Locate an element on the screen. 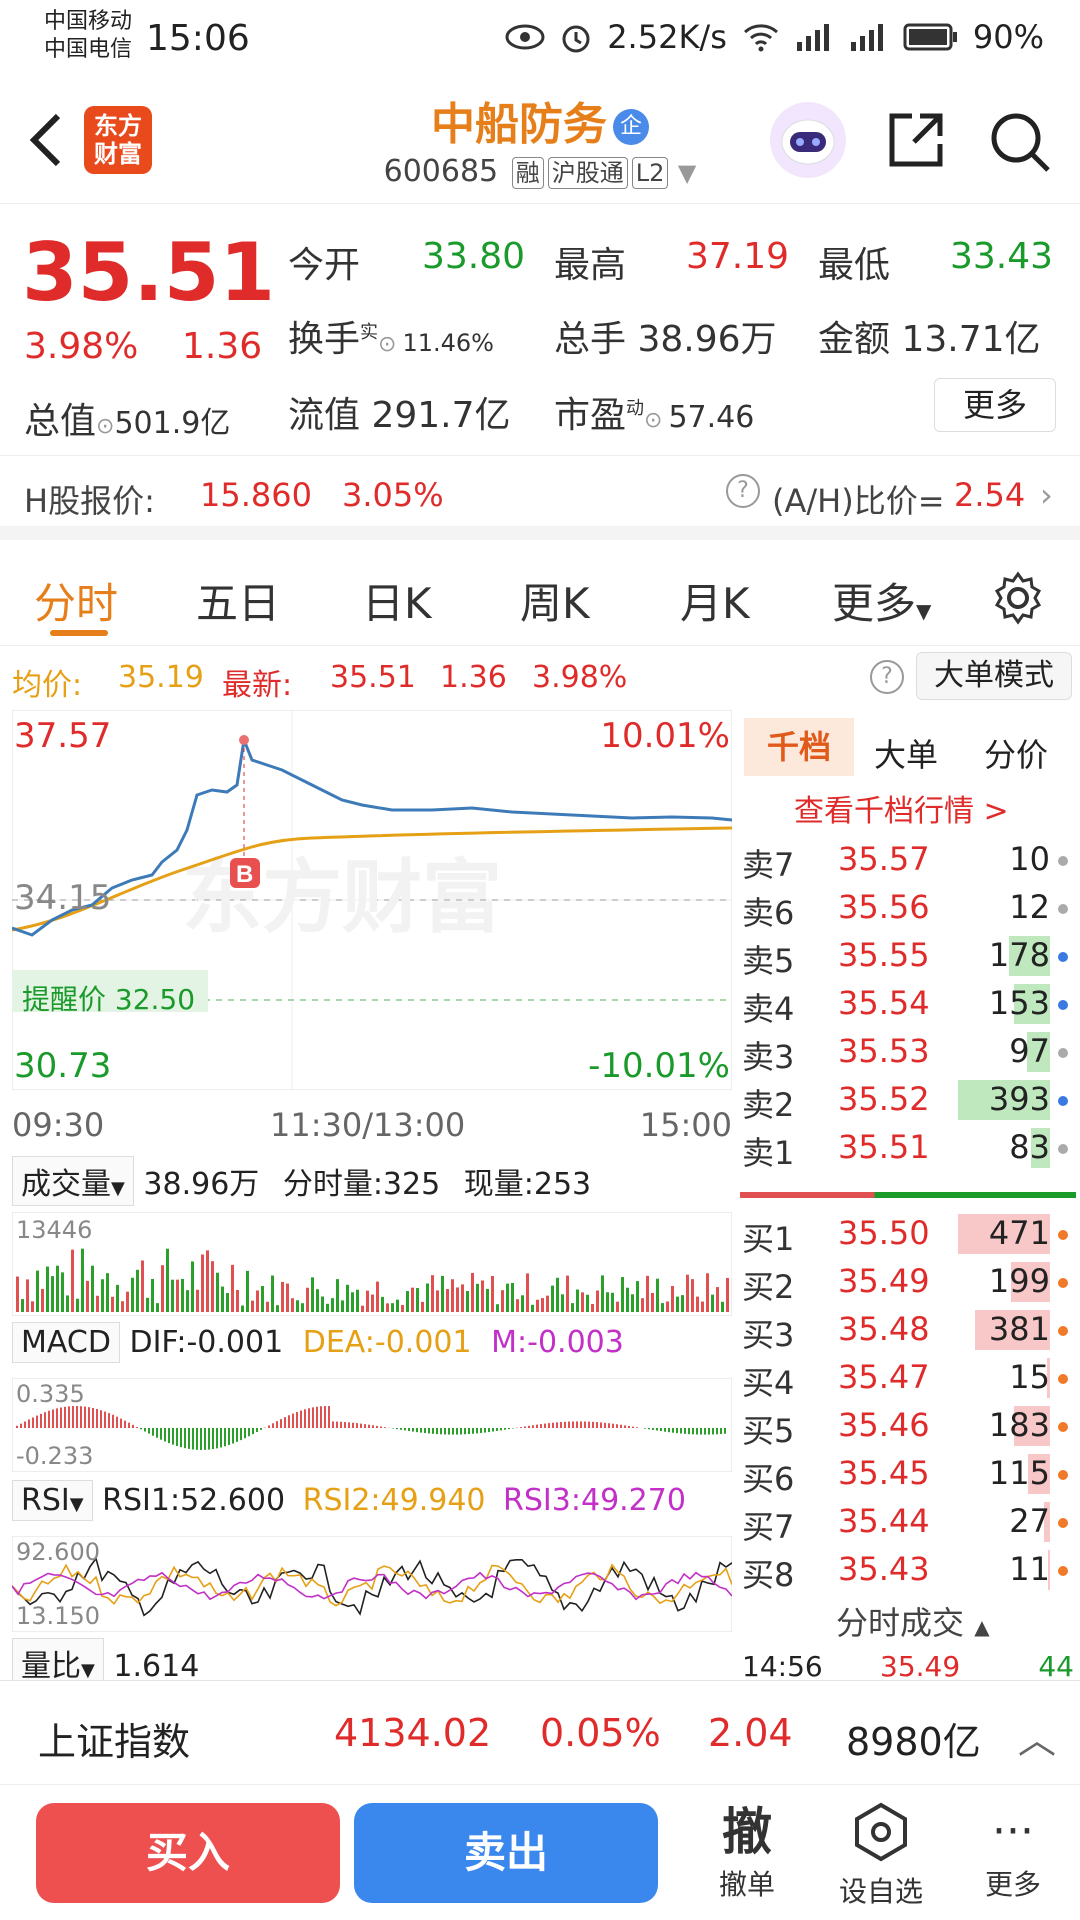 The height and width of the screenshot is (1920, 1080). buy-row: 买2 35.49 199 is located at coordinates (908, 1282).